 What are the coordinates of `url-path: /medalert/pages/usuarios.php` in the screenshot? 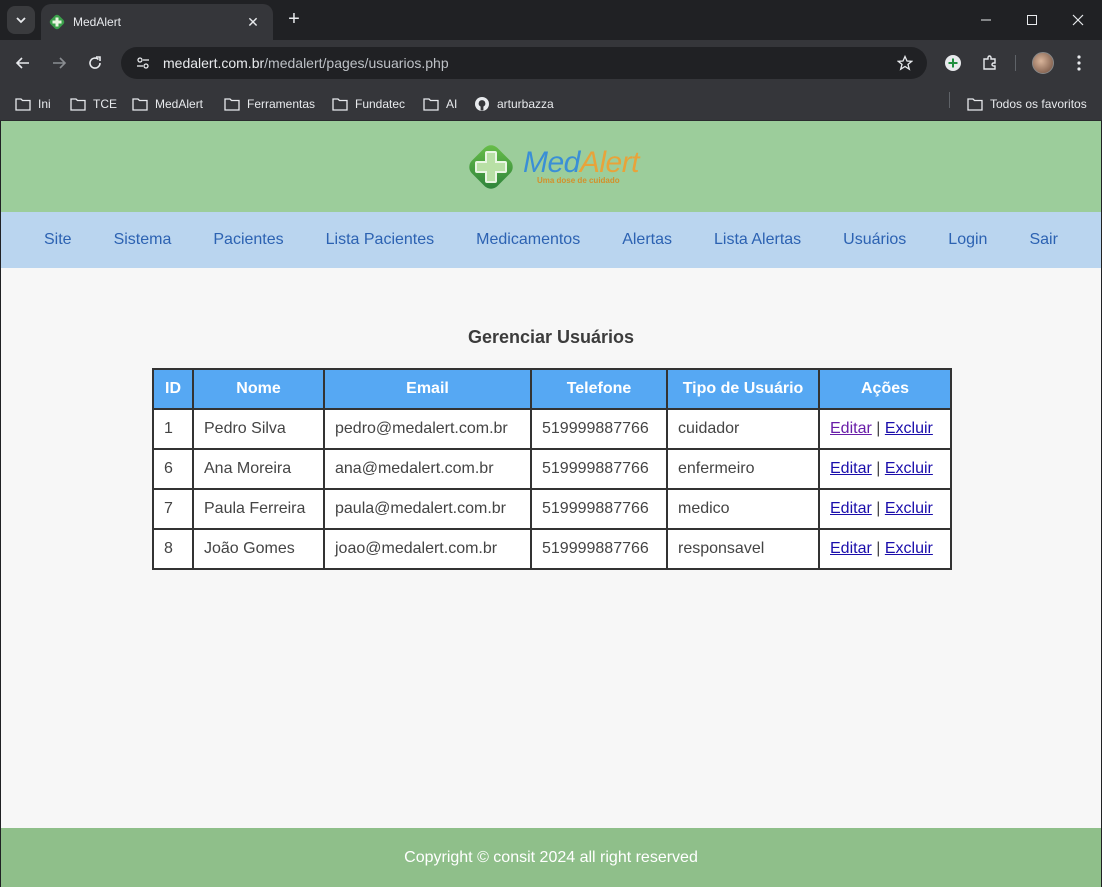 It's located at (356, 63).